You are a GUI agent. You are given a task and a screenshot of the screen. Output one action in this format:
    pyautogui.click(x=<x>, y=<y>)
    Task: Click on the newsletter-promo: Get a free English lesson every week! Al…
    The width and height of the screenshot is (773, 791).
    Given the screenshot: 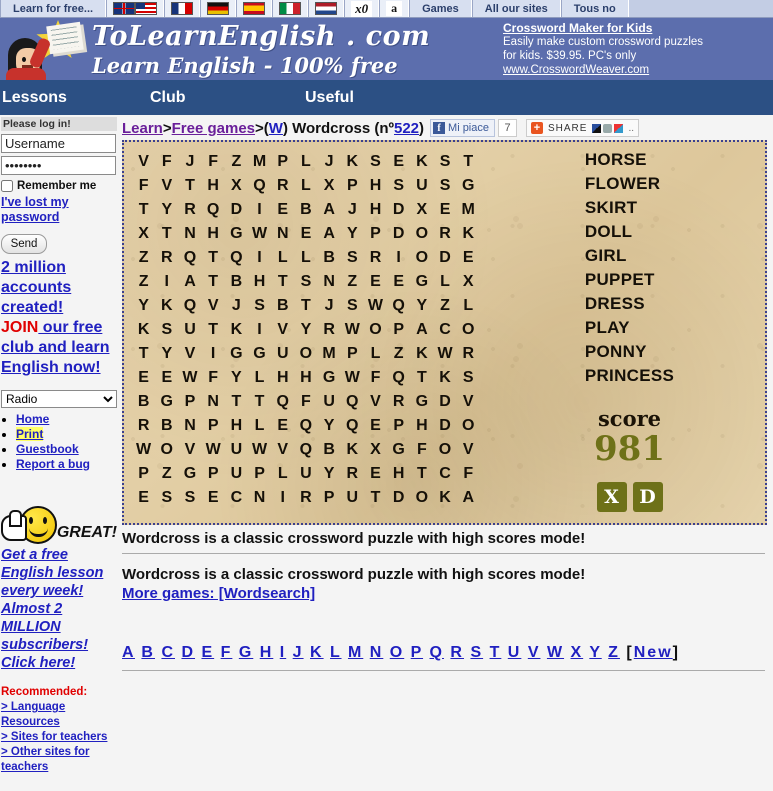 What is the action you would take?
    pyautogui.click(x=59, y=609)
    